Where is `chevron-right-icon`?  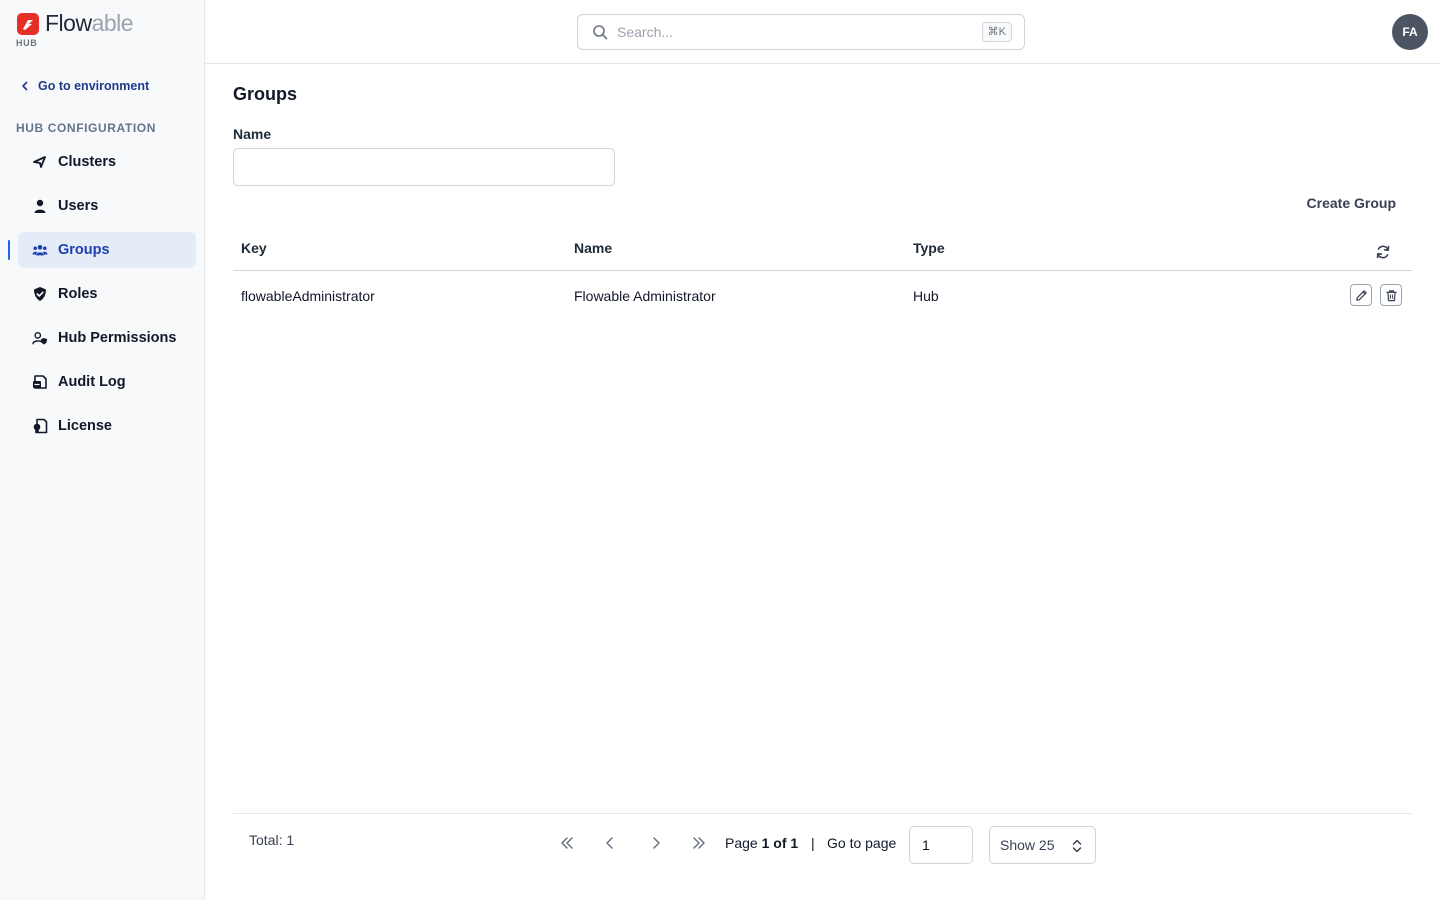 chevron-right-icon is located at coordinates (656, 843).